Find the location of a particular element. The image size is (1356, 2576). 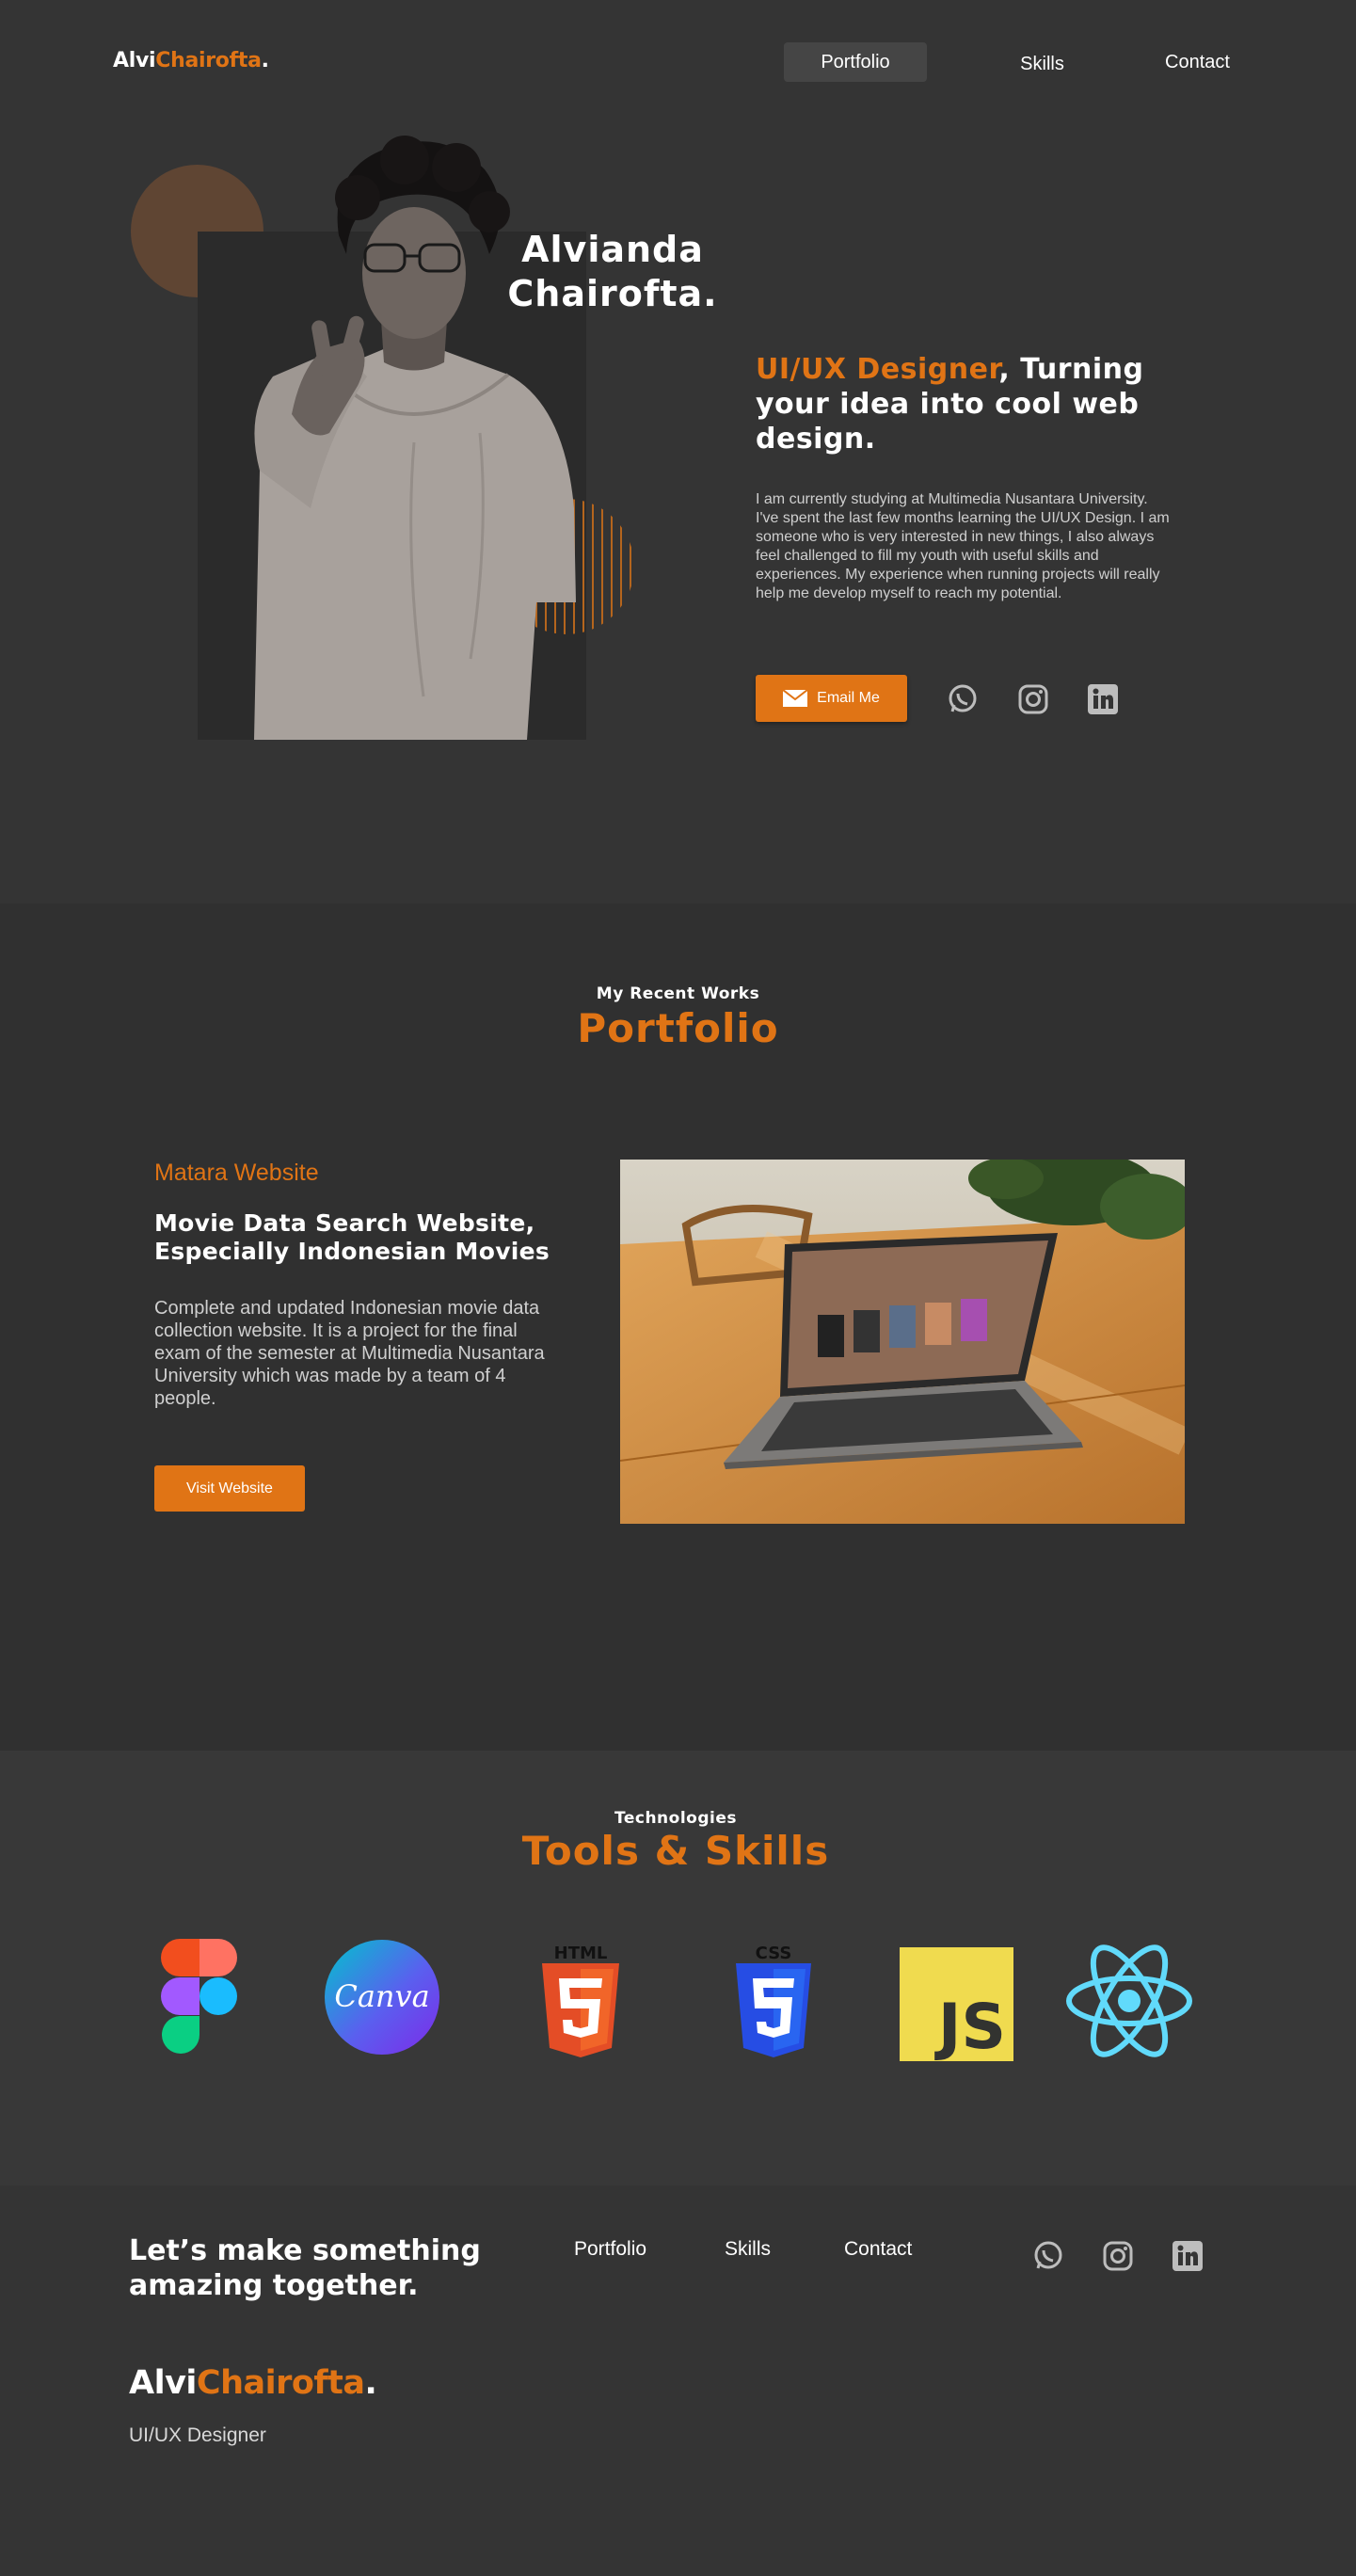

headline-accent: UI/UX Designer is located at coordinates (877, 369).